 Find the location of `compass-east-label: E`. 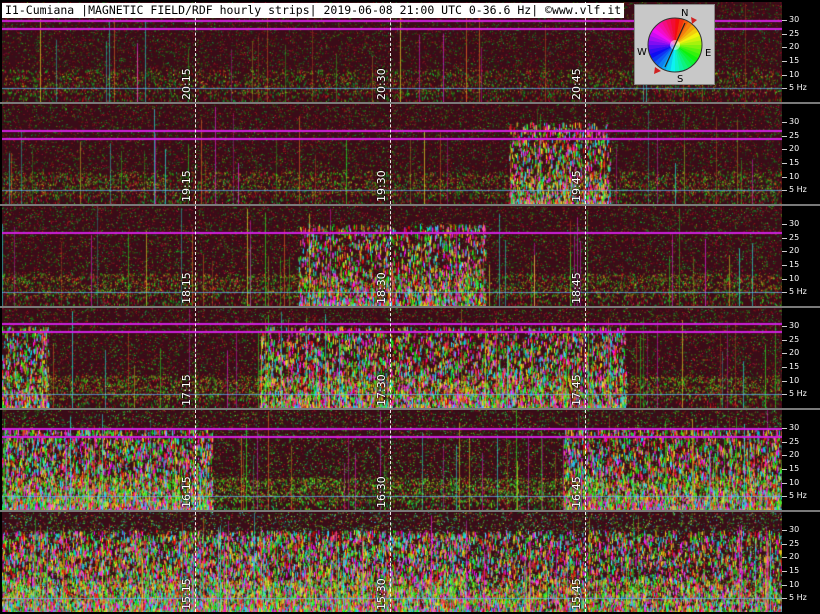

compass-east-label: E is located at coordinates (708, 53).